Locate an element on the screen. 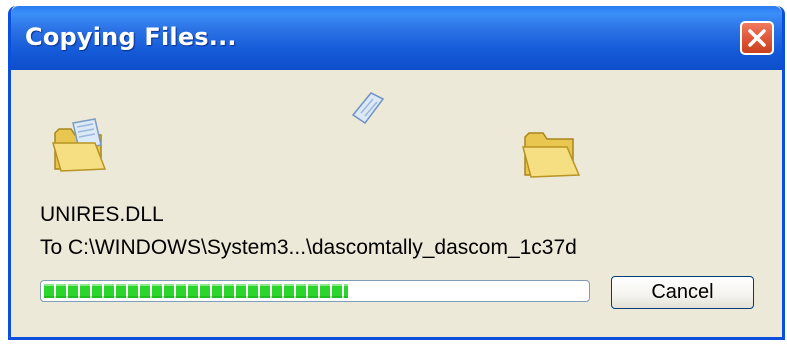  file-name-label: UNIRES.DLL is located at coordinates (102, 214).